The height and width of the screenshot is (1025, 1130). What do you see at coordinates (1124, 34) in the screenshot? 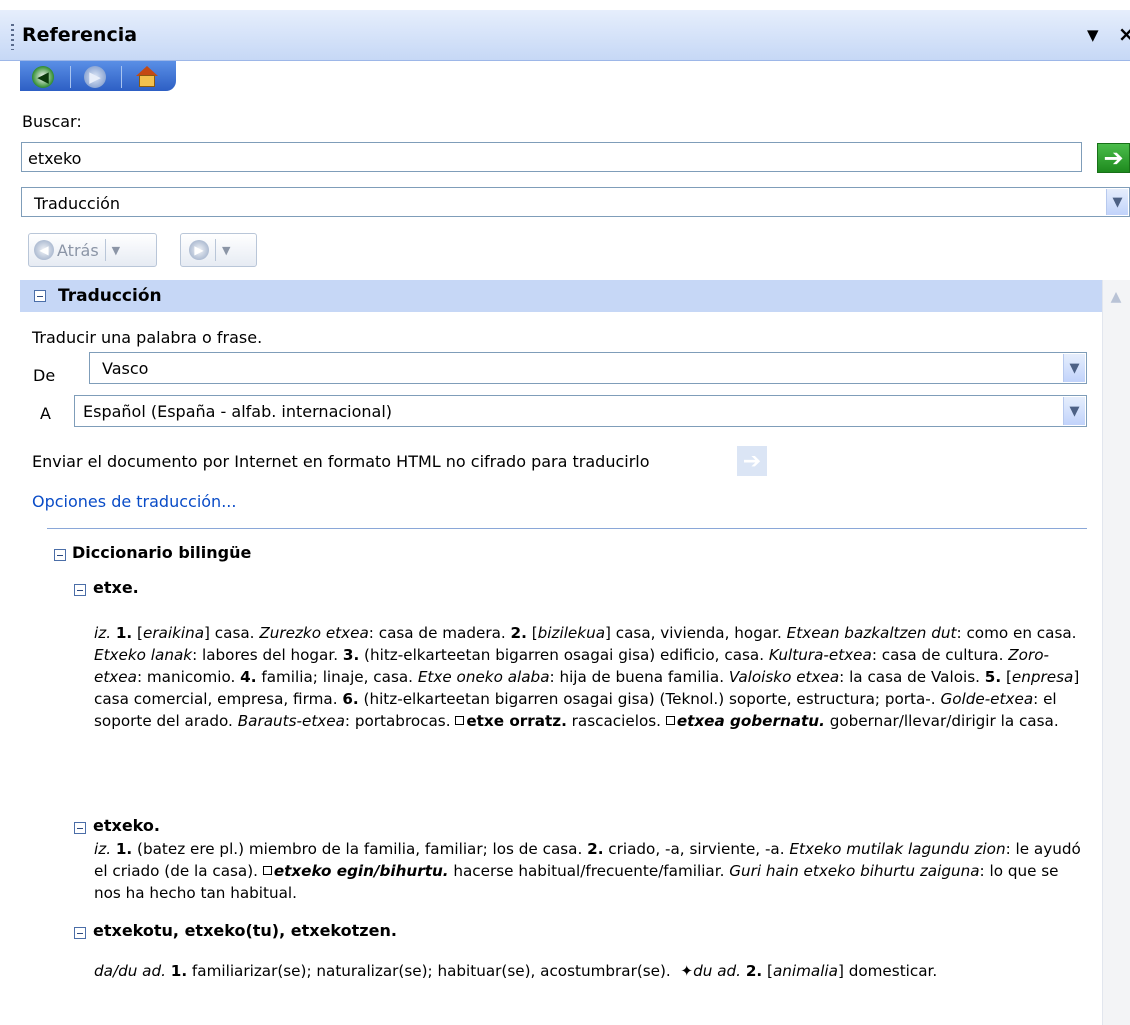
I see `close-button: ×` at bounding box center [1124, 34].